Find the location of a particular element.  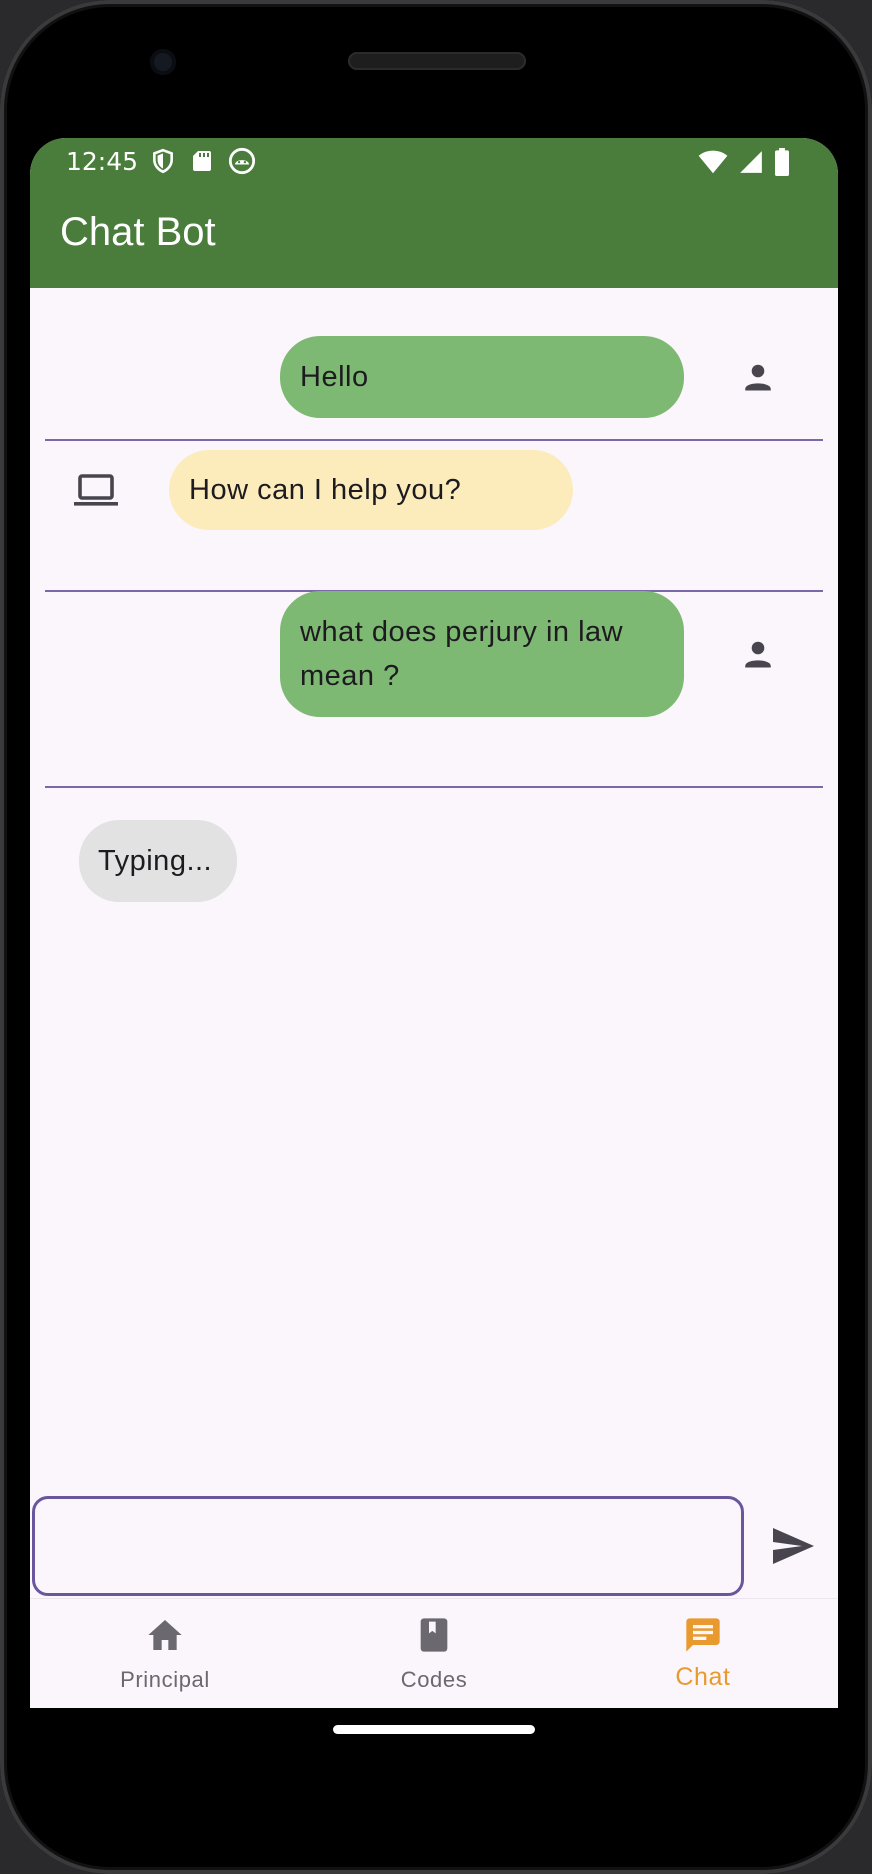

message-input is located at coordinates (388, 1546).